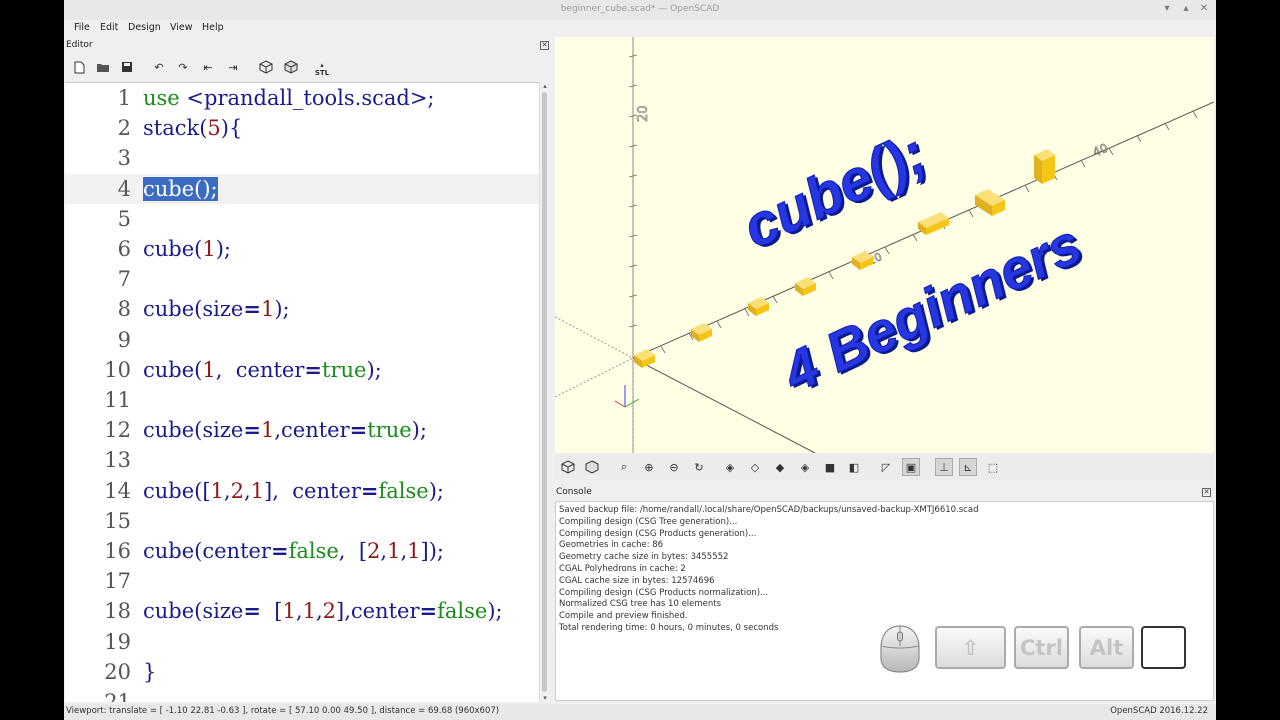 The image size is (1280, 720). I want to click on console-message: Geometry cache size in bytes: 3455552, so click(644, 557).